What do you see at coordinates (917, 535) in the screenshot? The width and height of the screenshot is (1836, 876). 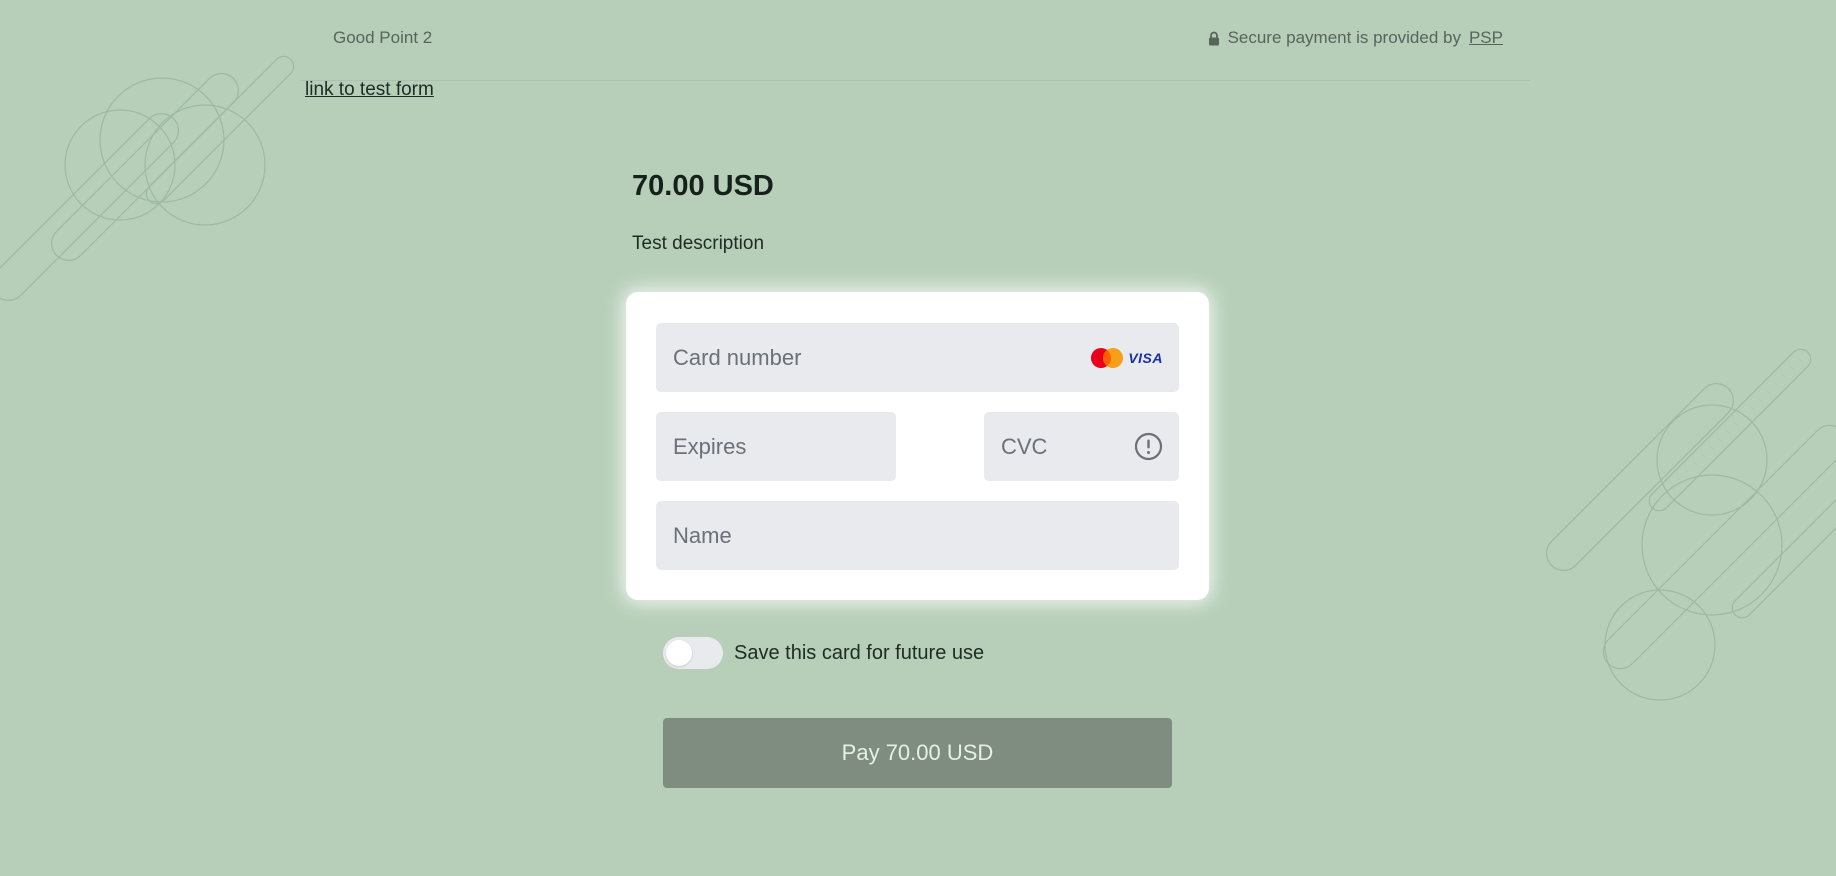 I see `cardholder-name-field: Name` at bounding box center [917, 535].